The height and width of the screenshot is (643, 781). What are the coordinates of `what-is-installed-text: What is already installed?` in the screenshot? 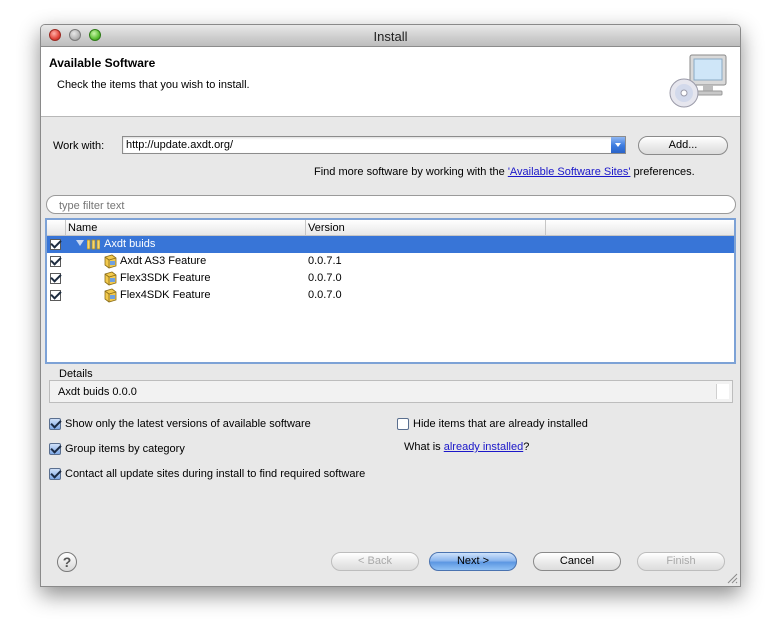 It's located at (466, 447).